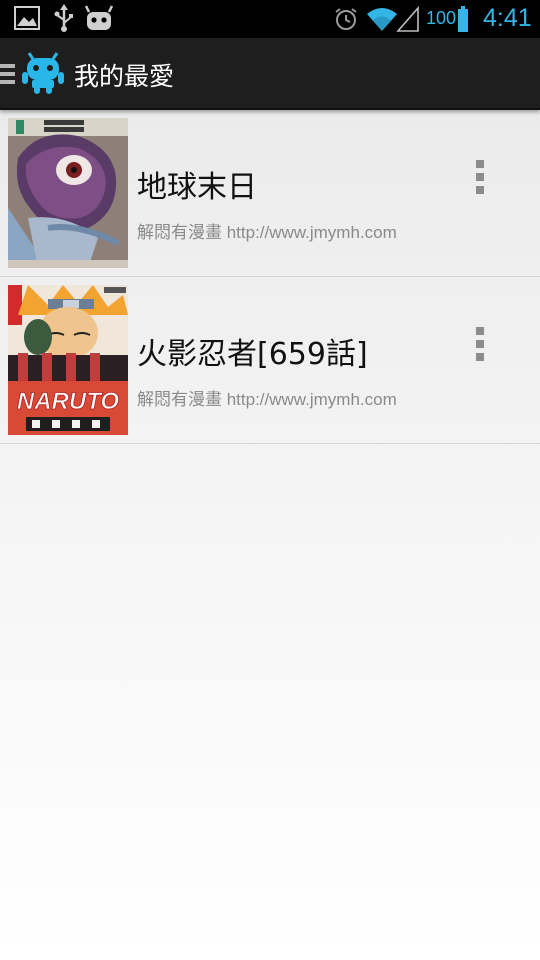  What do you see at coordinates (27, 18) in the screenshot?
I see `gallery-icon` at bounding box center [27, 18].